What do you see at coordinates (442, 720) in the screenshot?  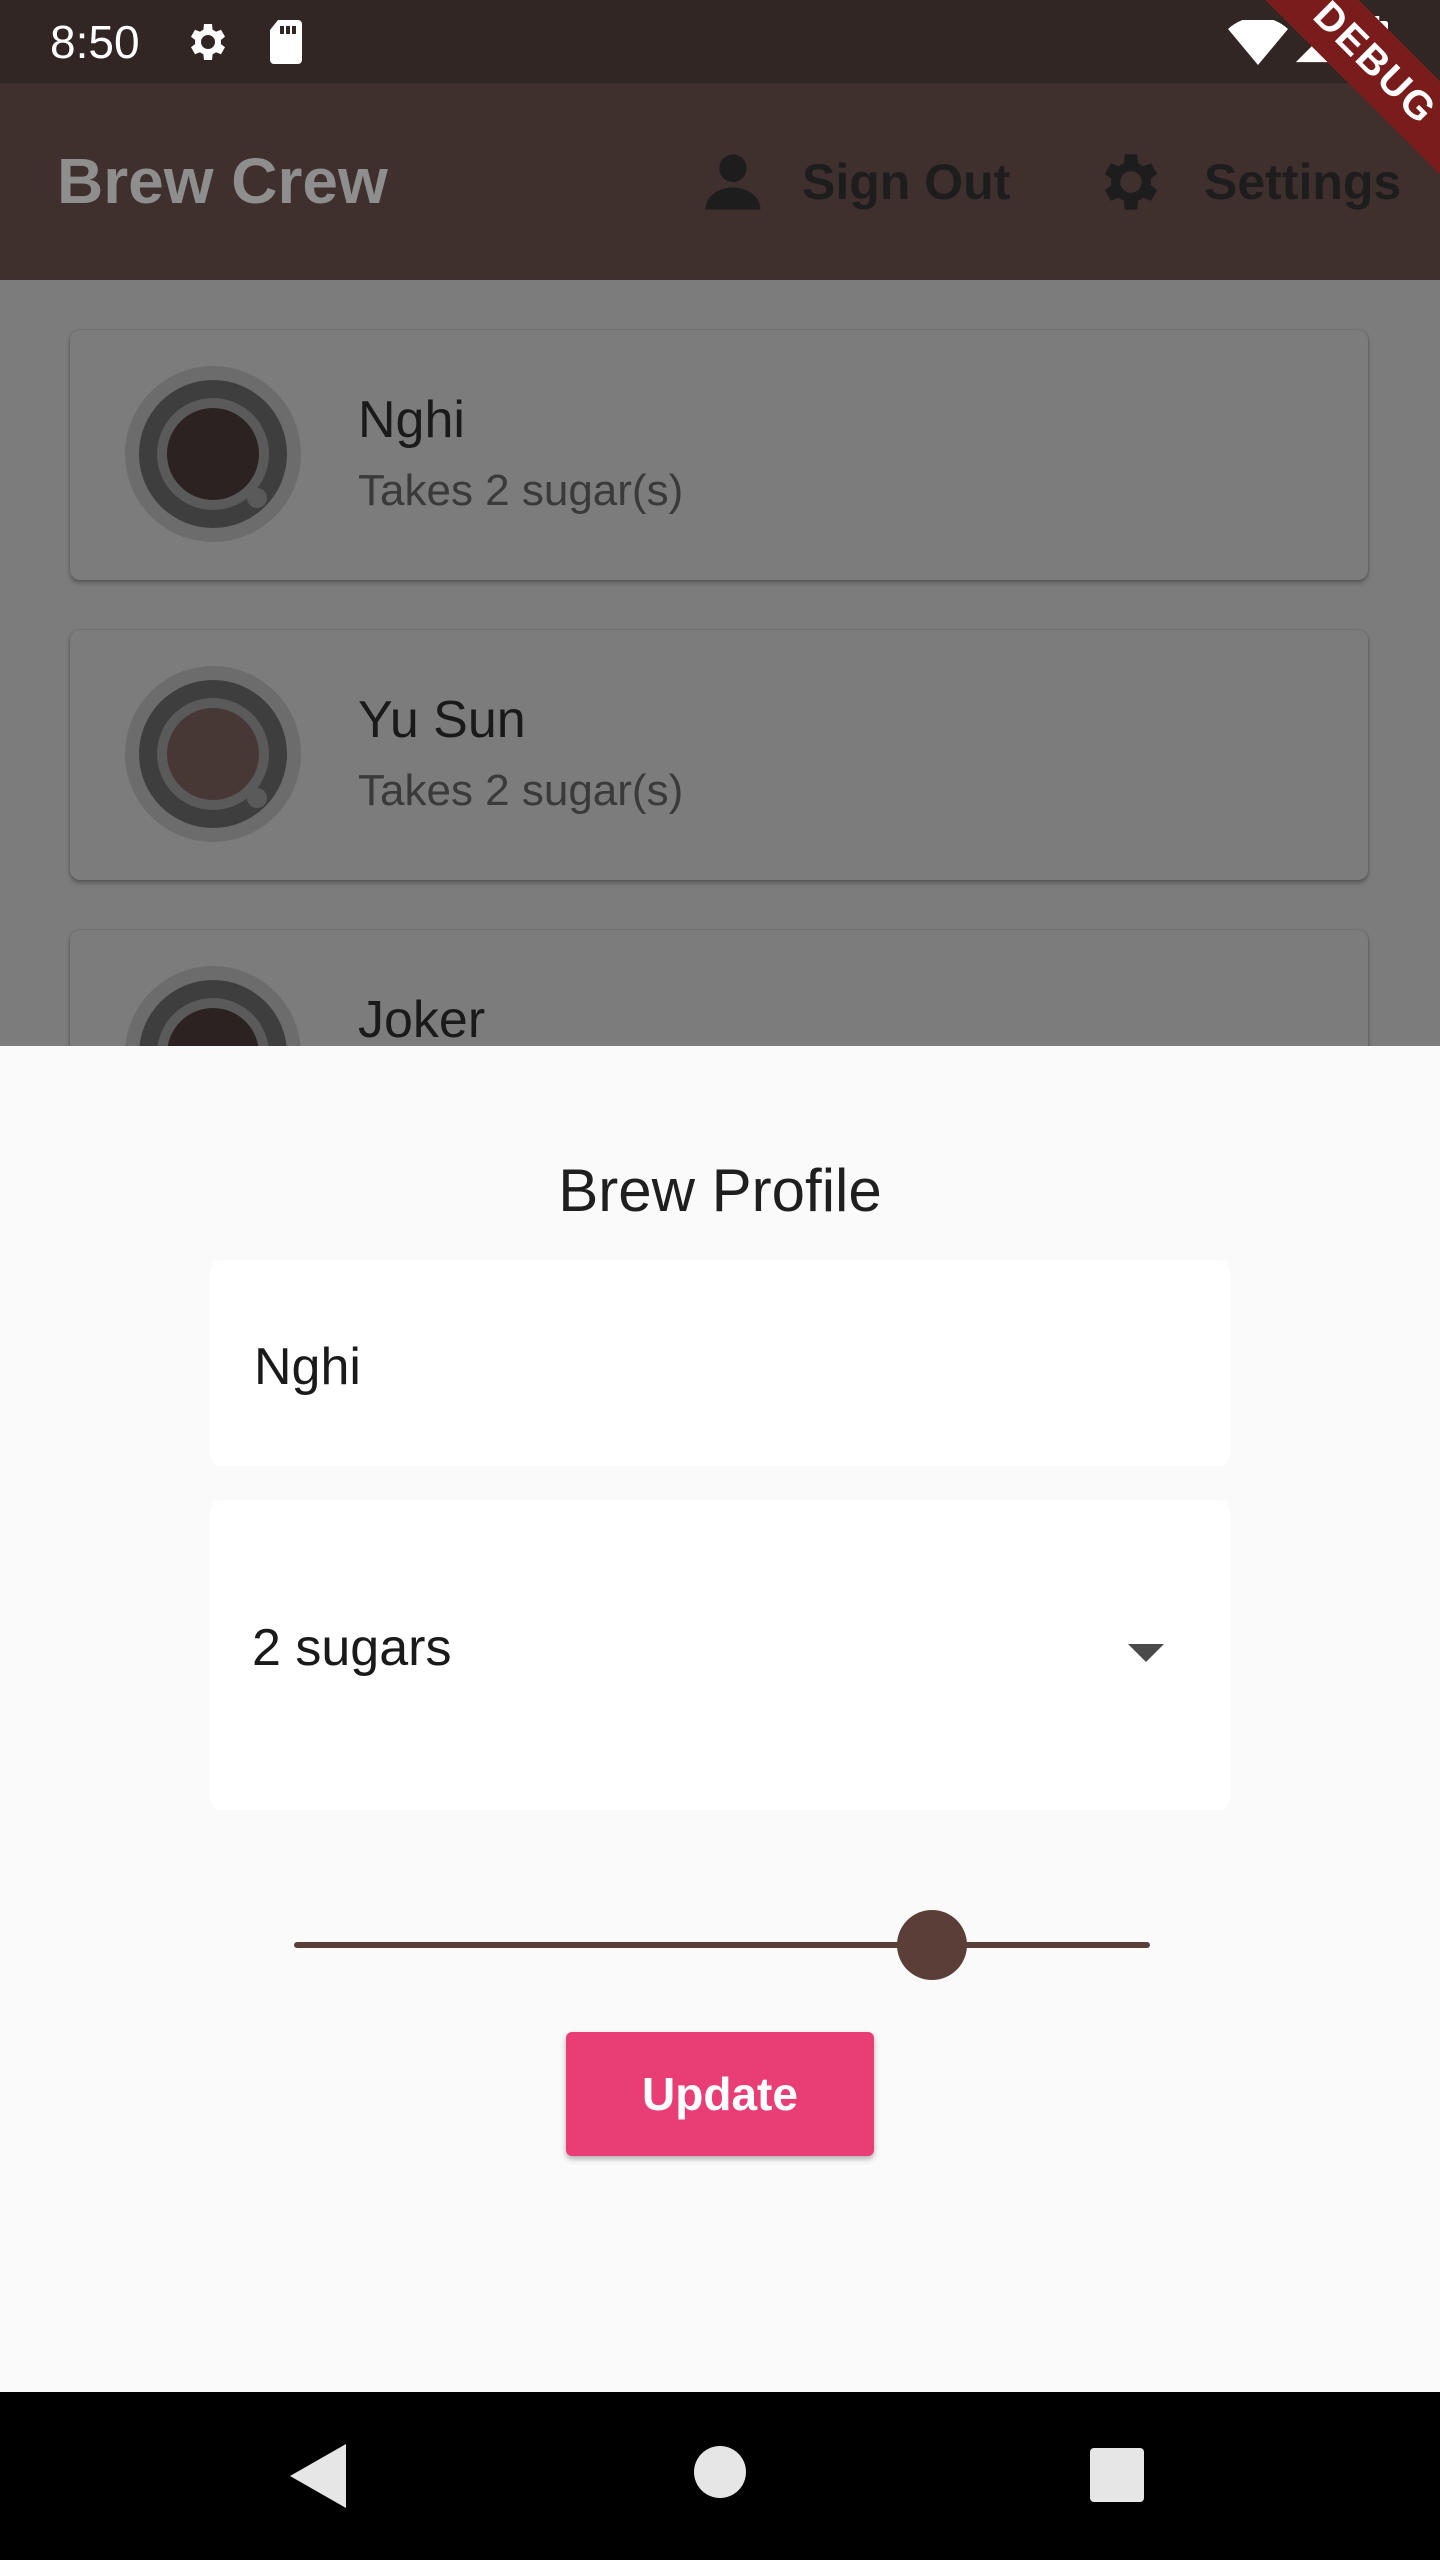 I see `list-item-name: Yu Sun` at bounding box center [442, 720].